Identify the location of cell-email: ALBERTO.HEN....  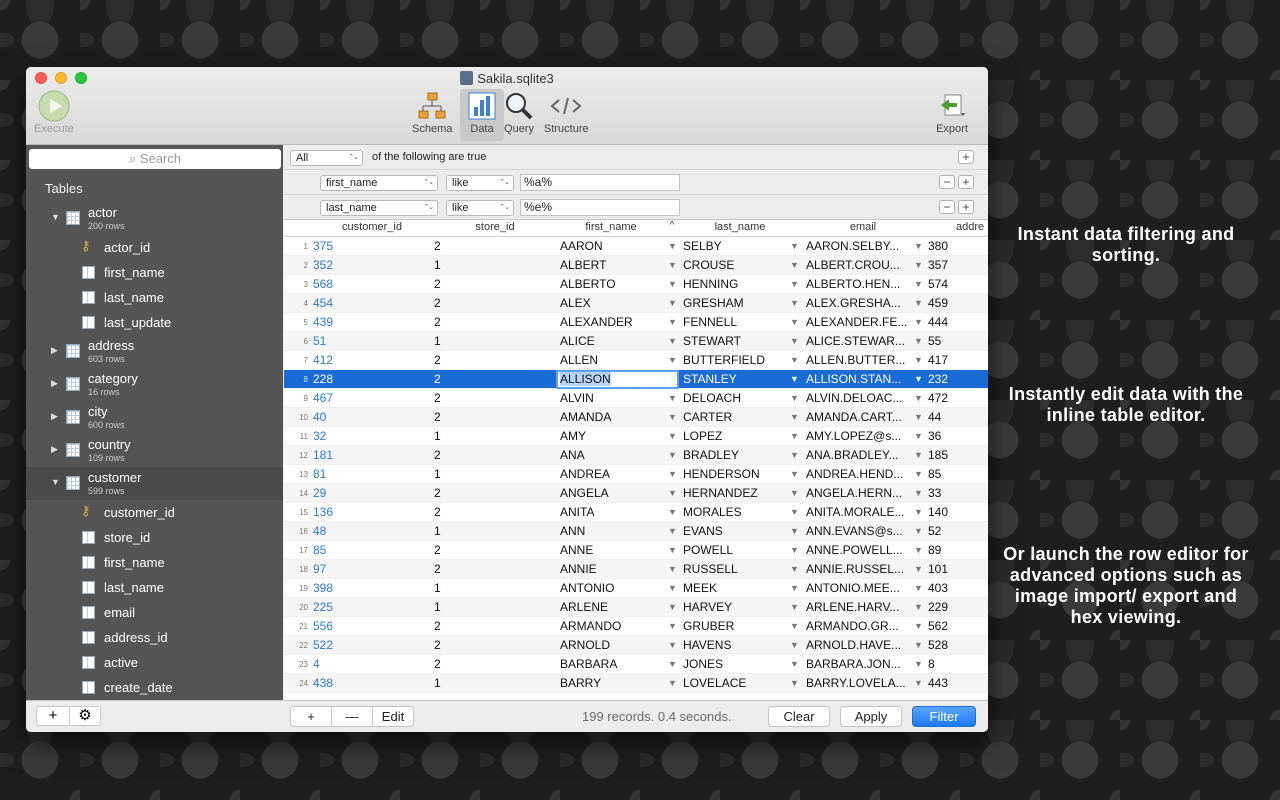
(860, 284).